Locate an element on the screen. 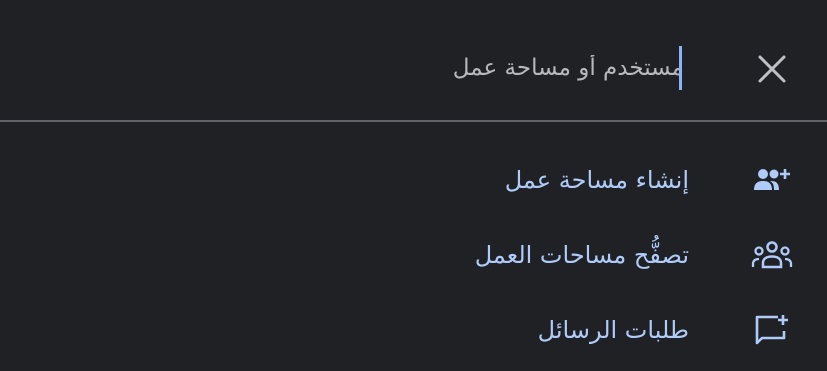 The height and width of the screenshot is (371, 827). menu-item-label: طلبات الرسائل is located at coordinates (613, 330).